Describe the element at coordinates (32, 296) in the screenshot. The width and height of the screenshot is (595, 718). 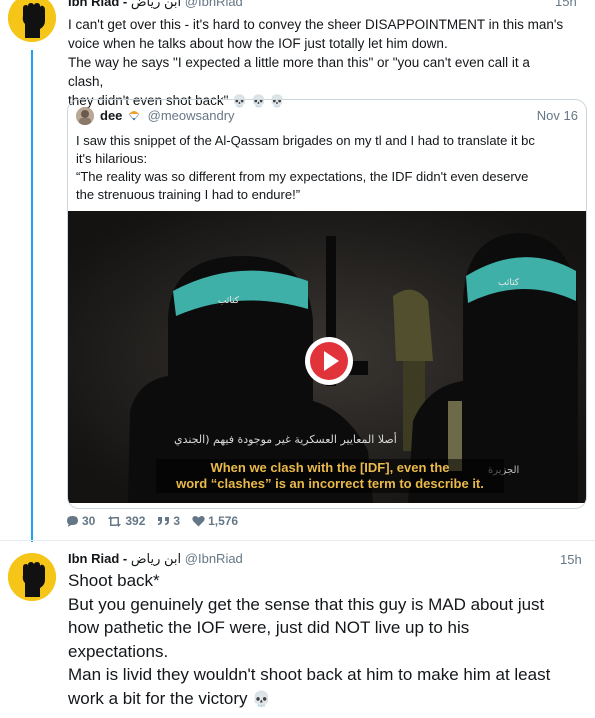
I see `thread-line` at that location.